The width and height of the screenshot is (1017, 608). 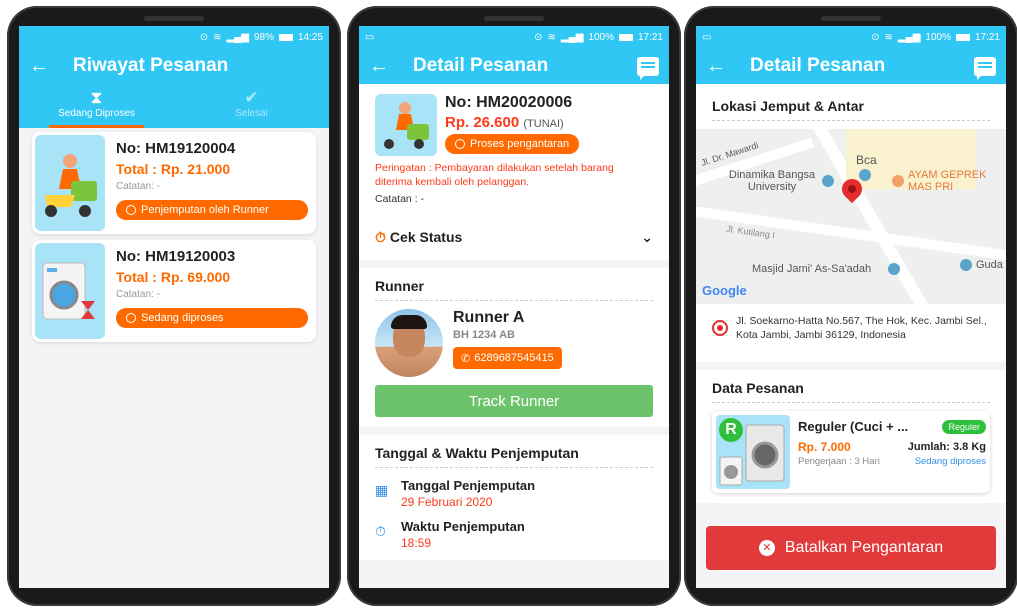 What do you see at coordinates (812, 269) in the screenshot?
I see `map-poi-label: Masjid Jami' As-Sa'adah` at bounding box center [812, 269].